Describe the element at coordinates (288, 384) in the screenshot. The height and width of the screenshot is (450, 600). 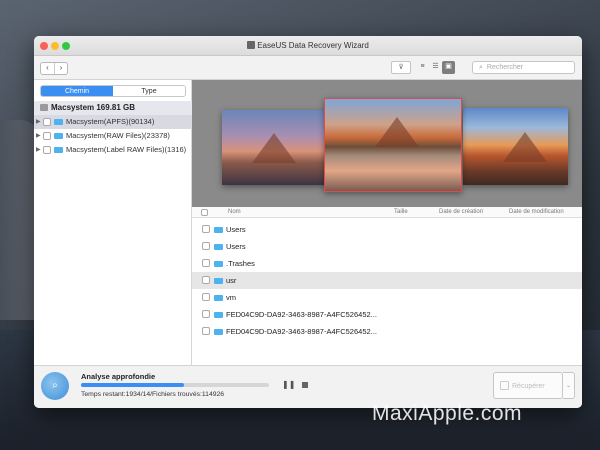
I see `pause-button: ❚❚` at that location.